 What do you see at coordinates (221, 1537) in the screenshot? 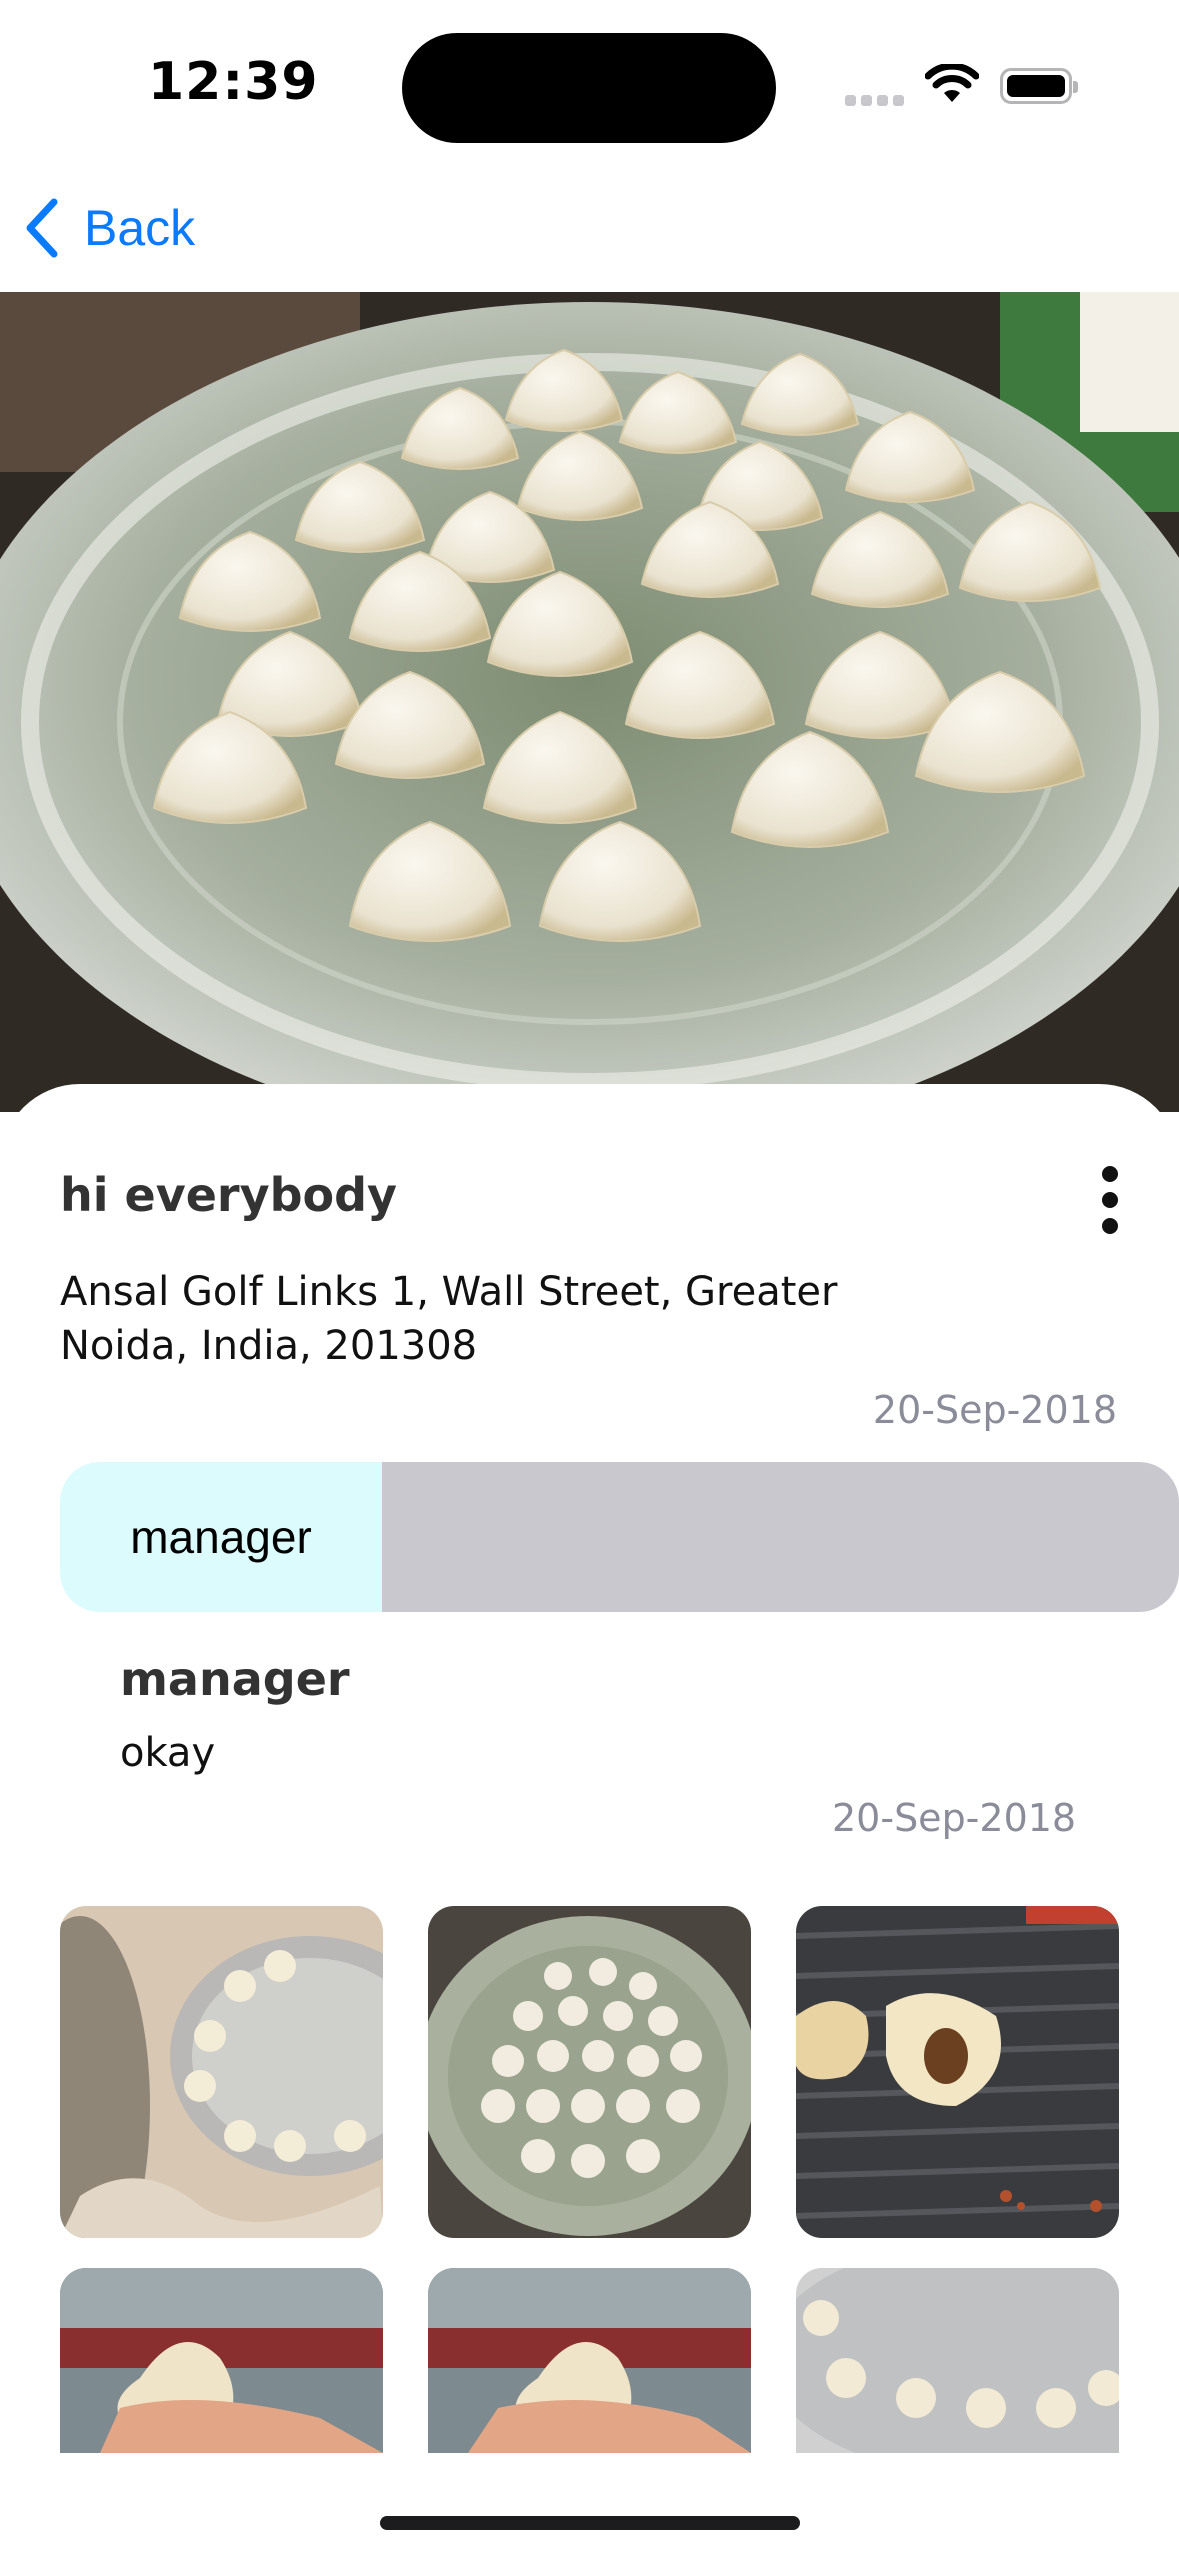
I see `role-tab-manager: manager` at bounding box center [221, 1537].